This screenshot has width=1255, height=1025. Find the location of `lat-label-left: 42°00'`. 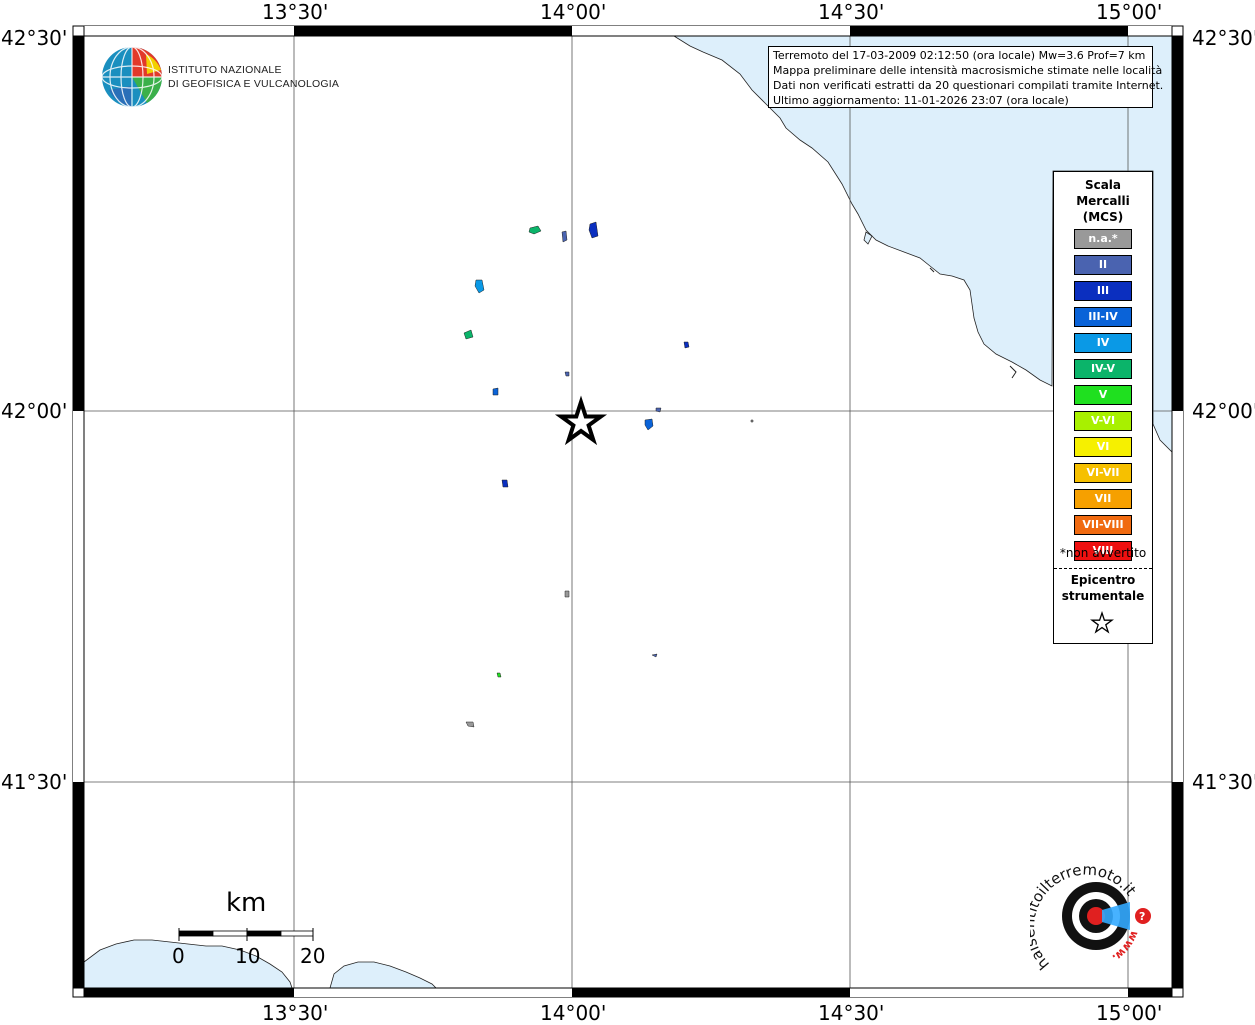

lat-label-left: 42°00' is located at coordinates (34, 411).